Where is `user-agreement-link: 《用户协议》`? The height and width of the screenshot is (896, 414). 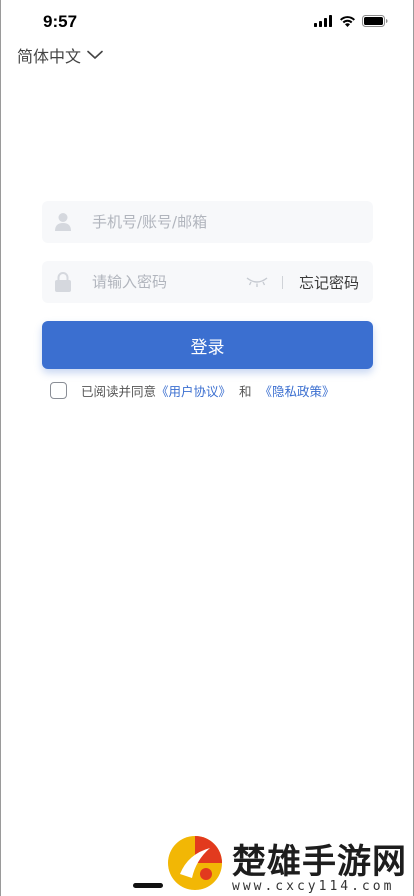 user-agreement-link: 《用户协议》 is located at coordinates (193, 390).